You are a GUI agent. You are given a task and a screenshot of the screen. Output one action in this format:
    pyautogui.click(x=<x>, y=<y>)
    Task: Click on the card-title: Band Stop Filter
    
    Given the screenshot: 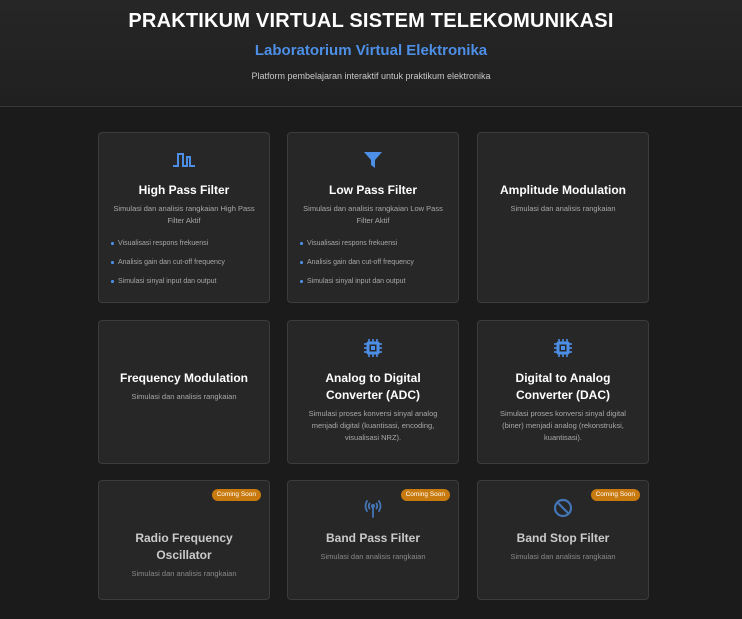 What is the action you would take?
    pyautogui.click(x=563, y=538)
    